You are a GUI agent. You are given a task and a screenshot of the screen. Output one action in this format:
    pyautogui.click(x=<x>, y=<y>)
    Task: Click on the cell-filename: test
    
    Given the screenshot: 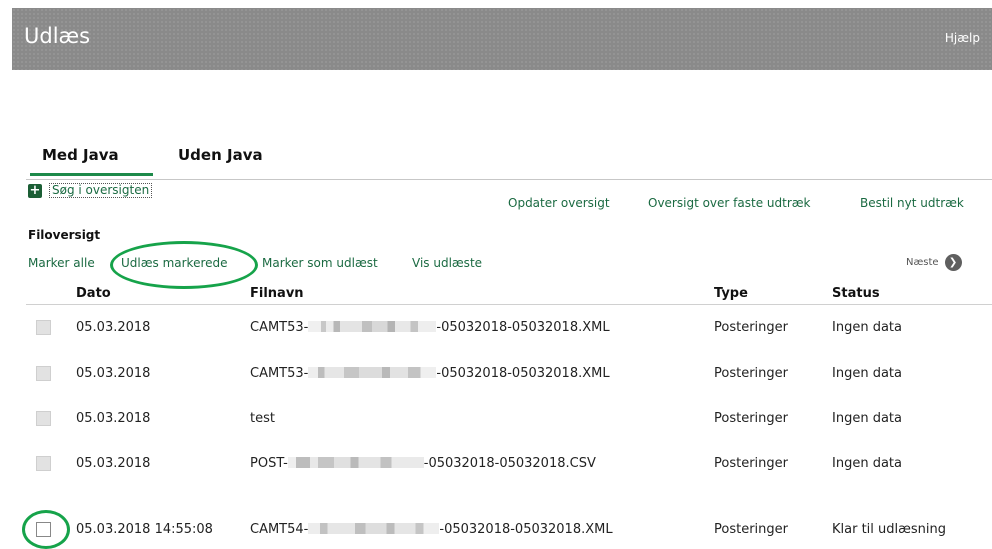 What is the action you would take?
    pyautogui.click(x=262, y=418)
    